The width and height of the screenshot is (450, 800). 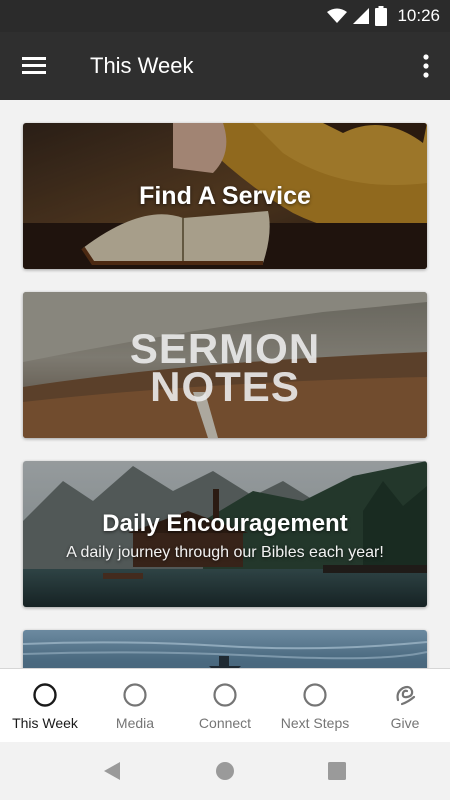 I want to click on nav-item-media: Media, so click(x=135, y=706).